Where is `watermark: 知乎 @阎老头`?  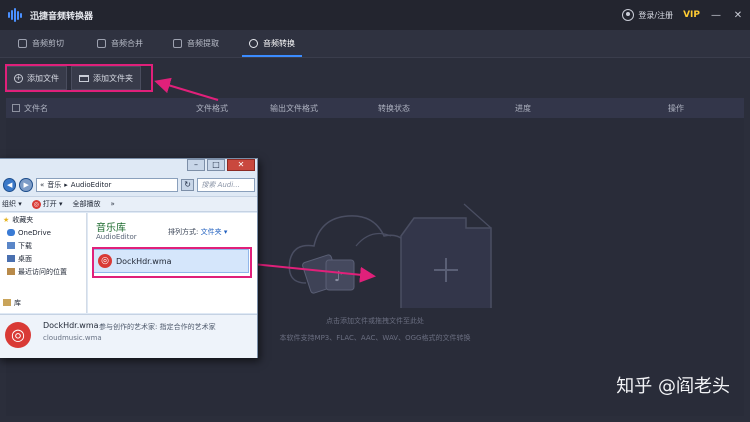
watermark: 知乎 @阎老头 is located at coordinates (673, 386).